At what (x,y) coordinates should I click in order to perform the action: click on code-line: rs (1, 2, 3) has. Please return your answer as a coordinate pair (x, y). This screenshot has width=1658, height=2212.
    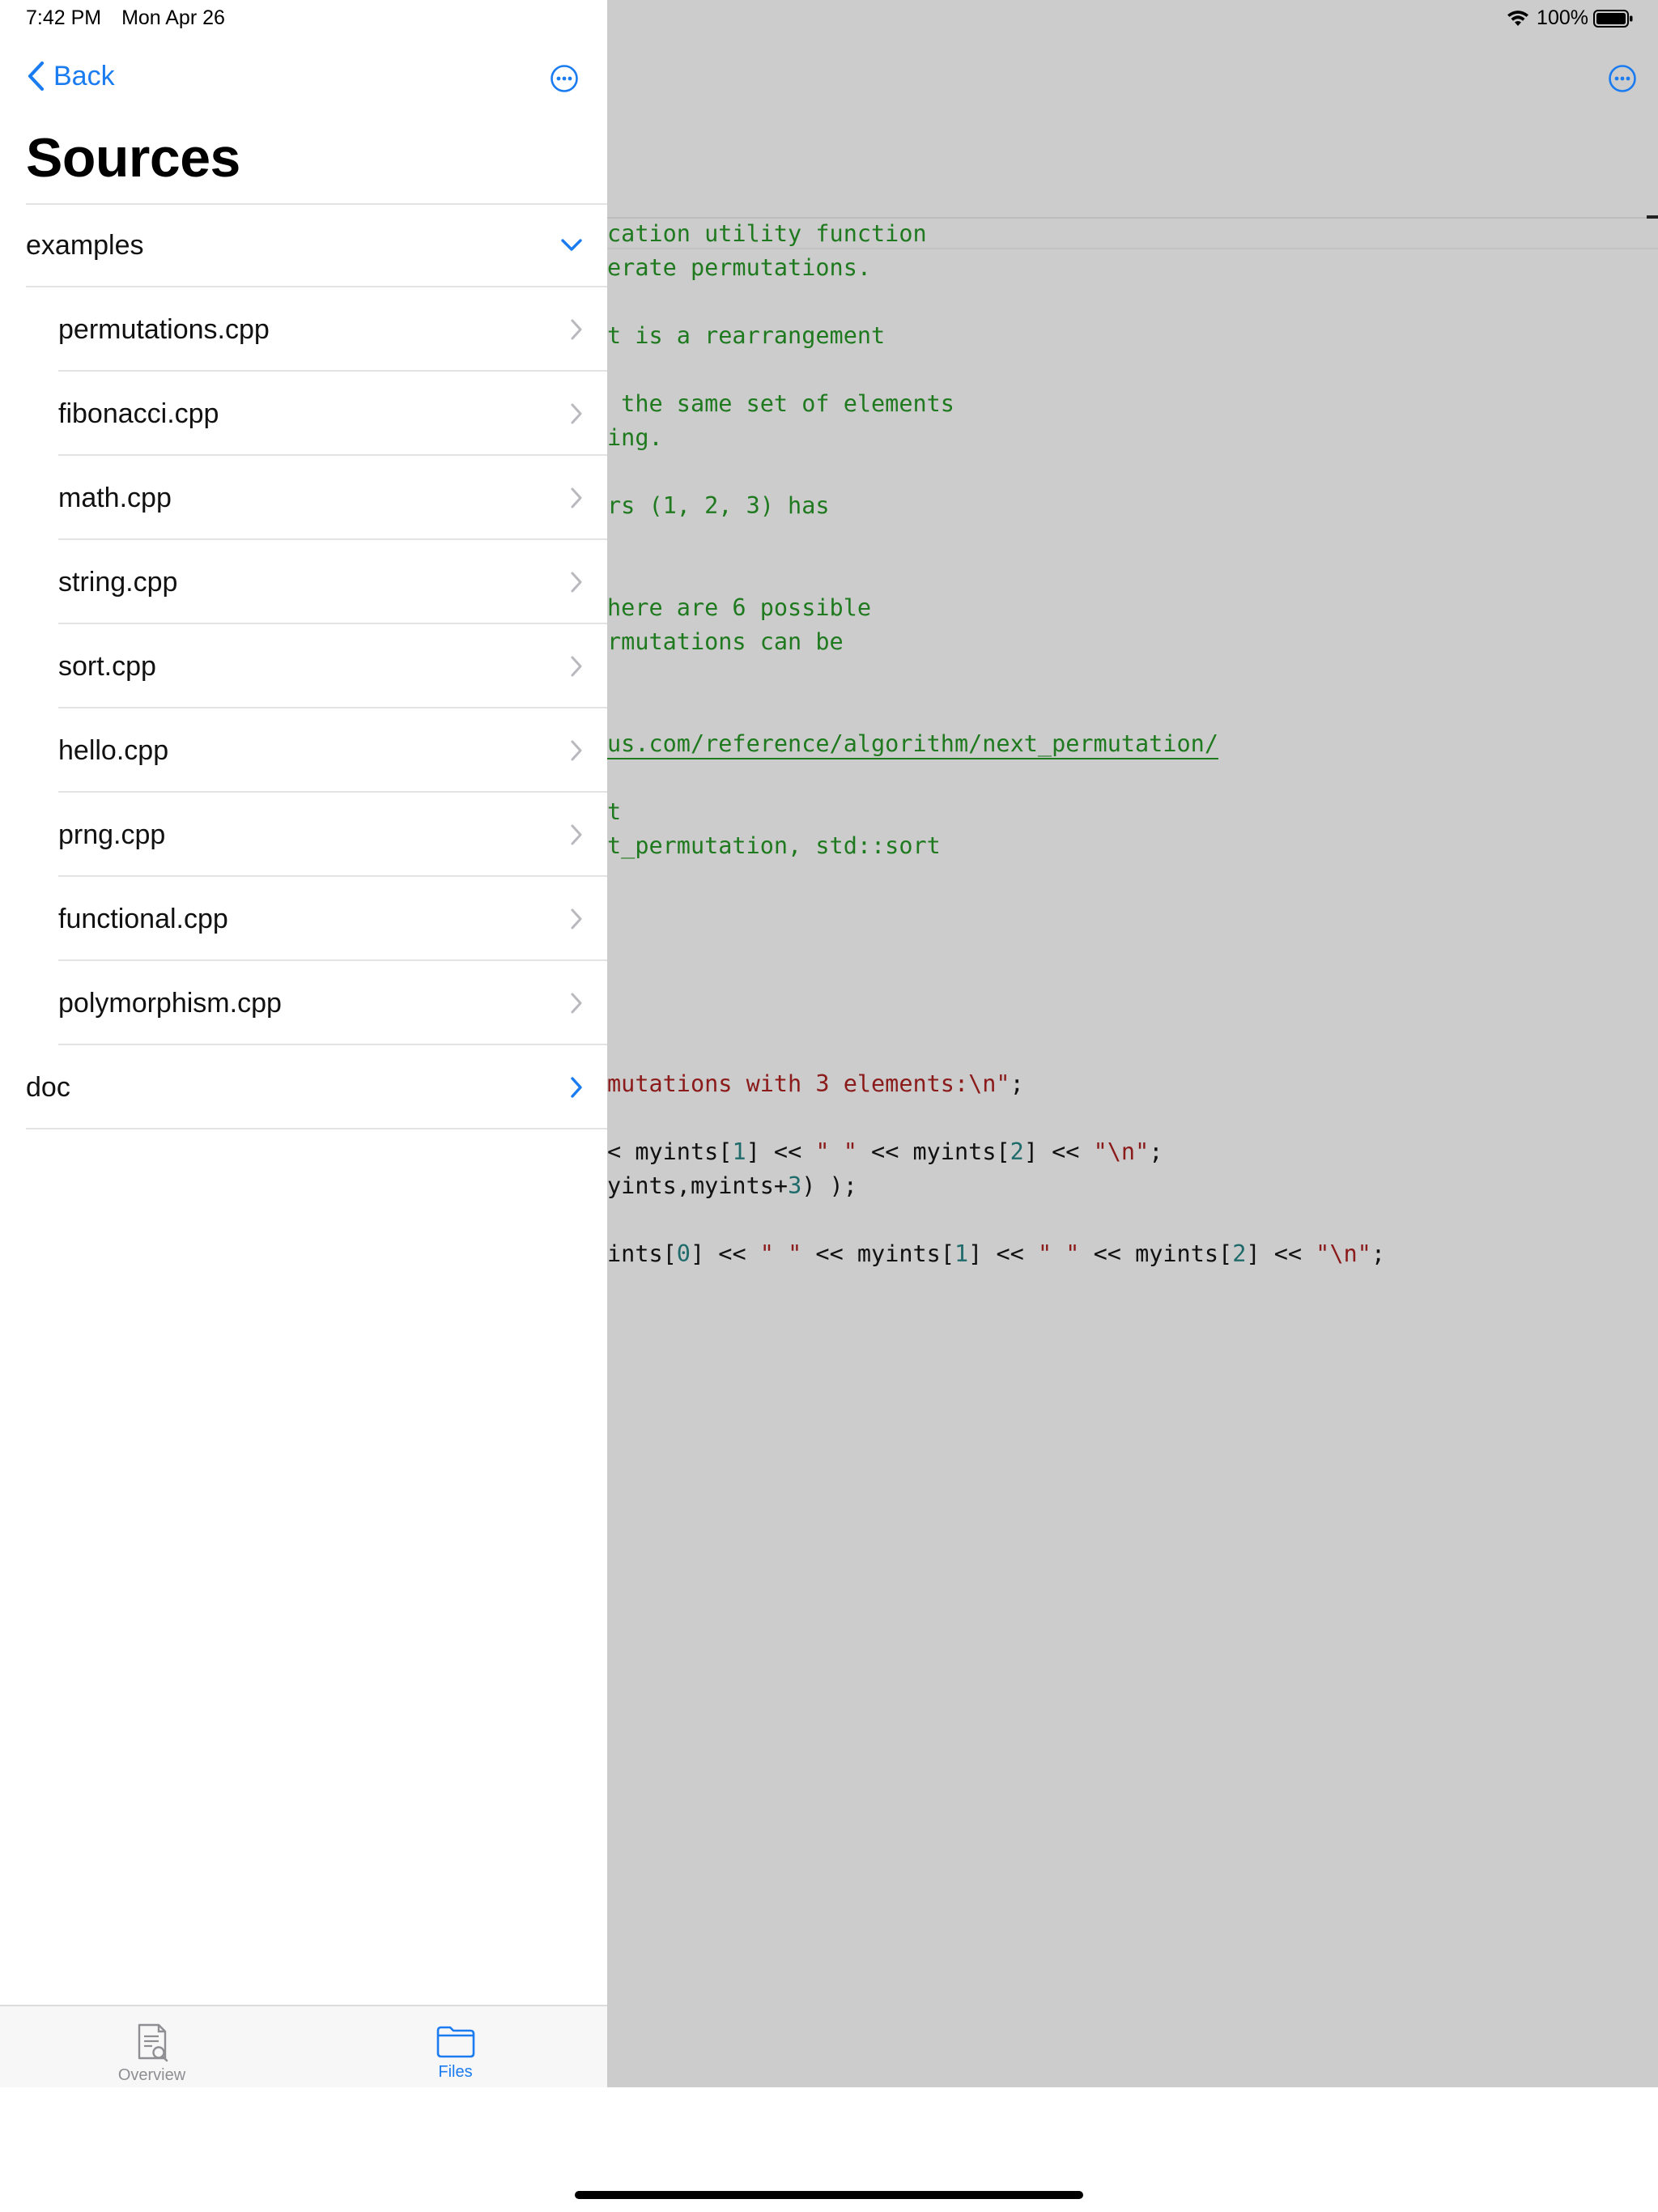
    Looking at the image, I should click on (996, 506).